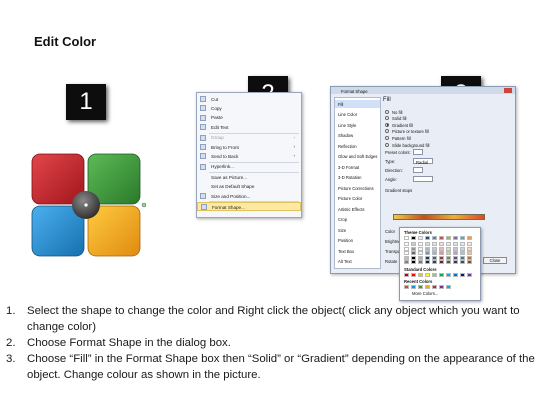  I want to click on menu-item: Edit Text, so click(249, 127).